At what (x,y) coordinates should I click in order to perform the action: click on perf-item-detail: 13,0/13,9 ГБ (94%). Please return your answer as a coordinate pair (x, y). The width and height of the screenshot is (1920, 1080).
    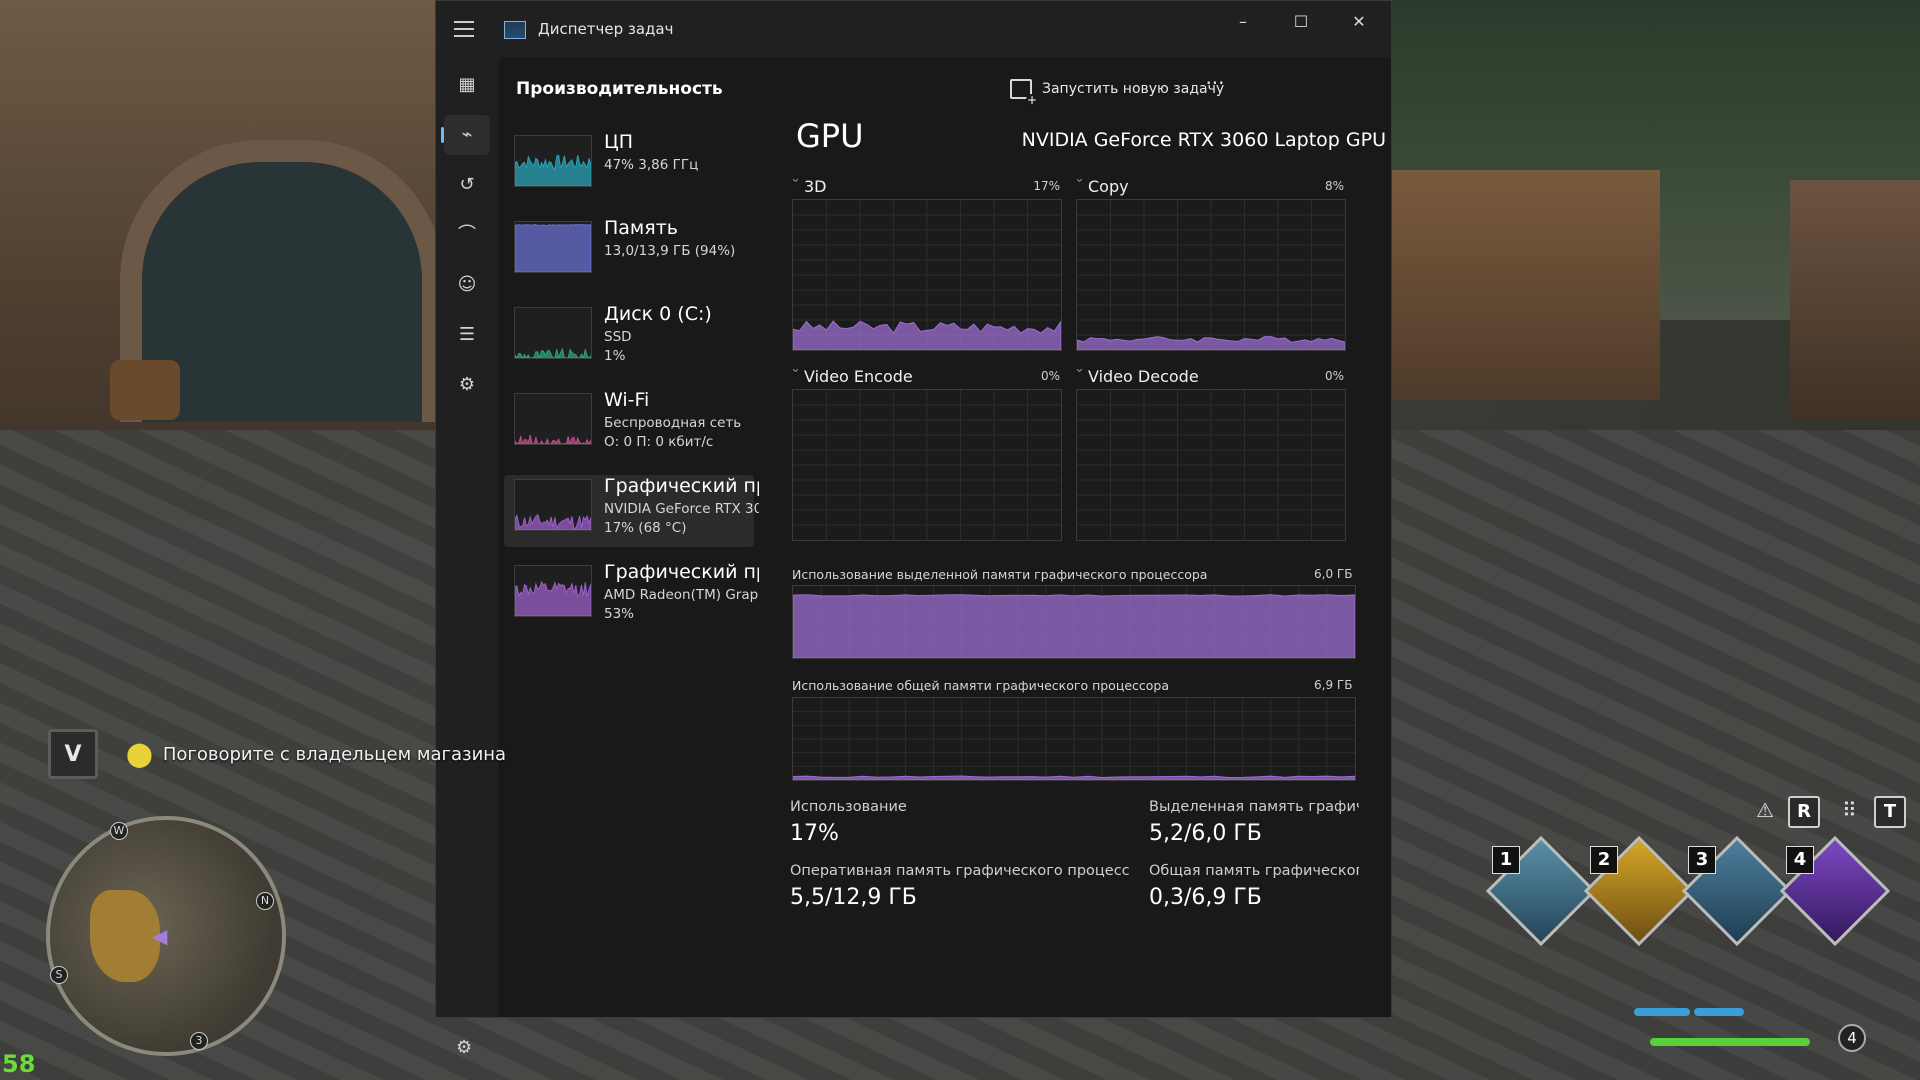
    Looking at the image, I should click on (670, 251).